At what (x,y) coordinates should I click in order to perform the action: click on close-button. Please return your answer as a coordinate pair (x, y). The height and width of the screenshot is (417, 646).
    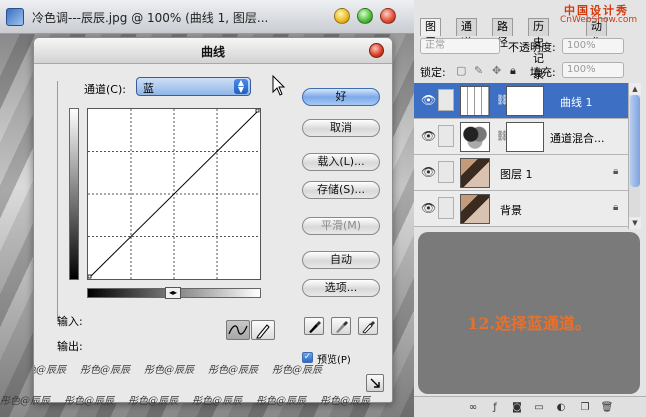
    Looking at the image, I should click on (388, 16).